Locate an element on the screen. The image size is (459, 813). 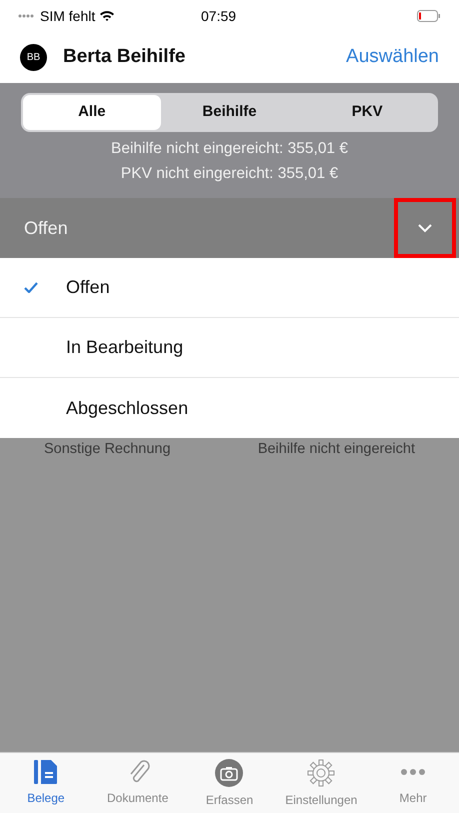
signal-dots-icon is located at coordinates (27, 16).